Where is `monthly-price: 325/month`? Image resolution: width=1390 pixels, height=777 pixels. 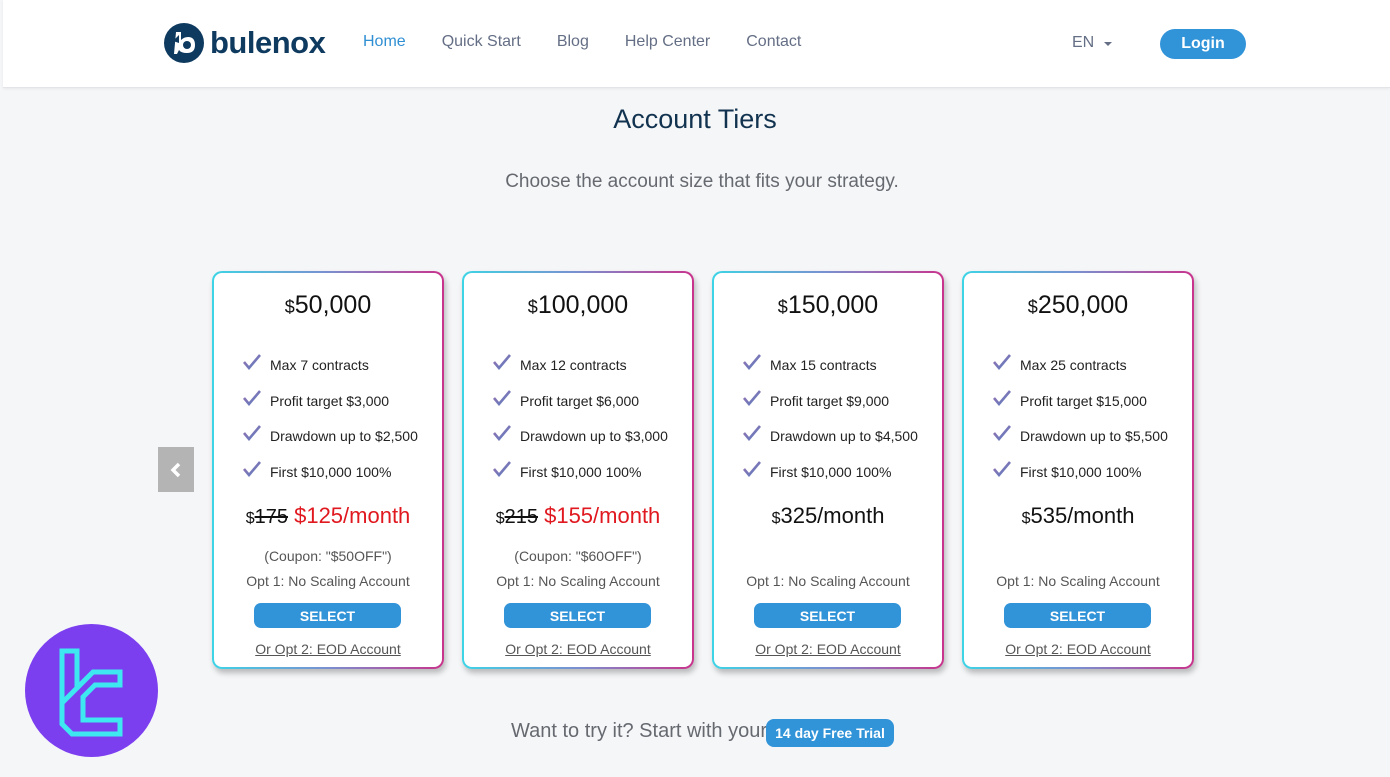 monthly-price: 325/month is located at coordinates (832, 515).